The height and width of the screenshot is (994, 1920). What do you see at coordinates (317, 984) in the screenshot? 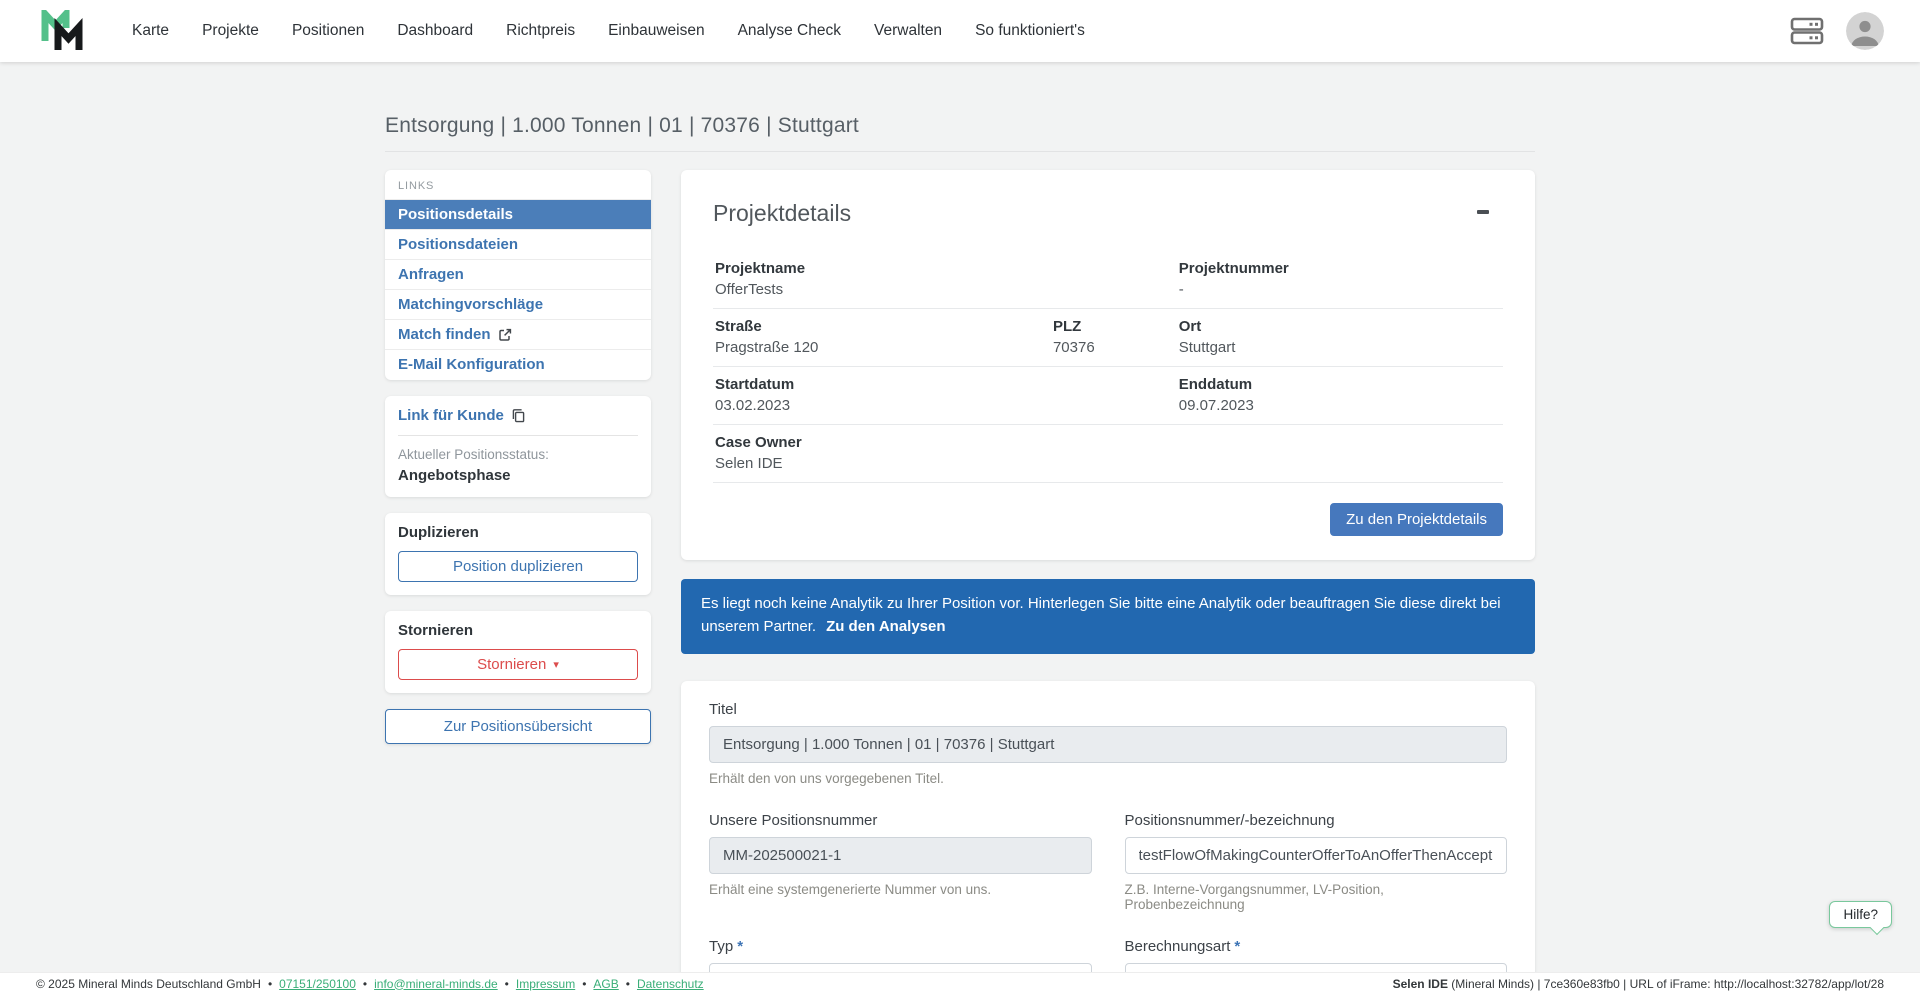
I see `phone-link: 07151/250100` at bounding box center [317, 984].